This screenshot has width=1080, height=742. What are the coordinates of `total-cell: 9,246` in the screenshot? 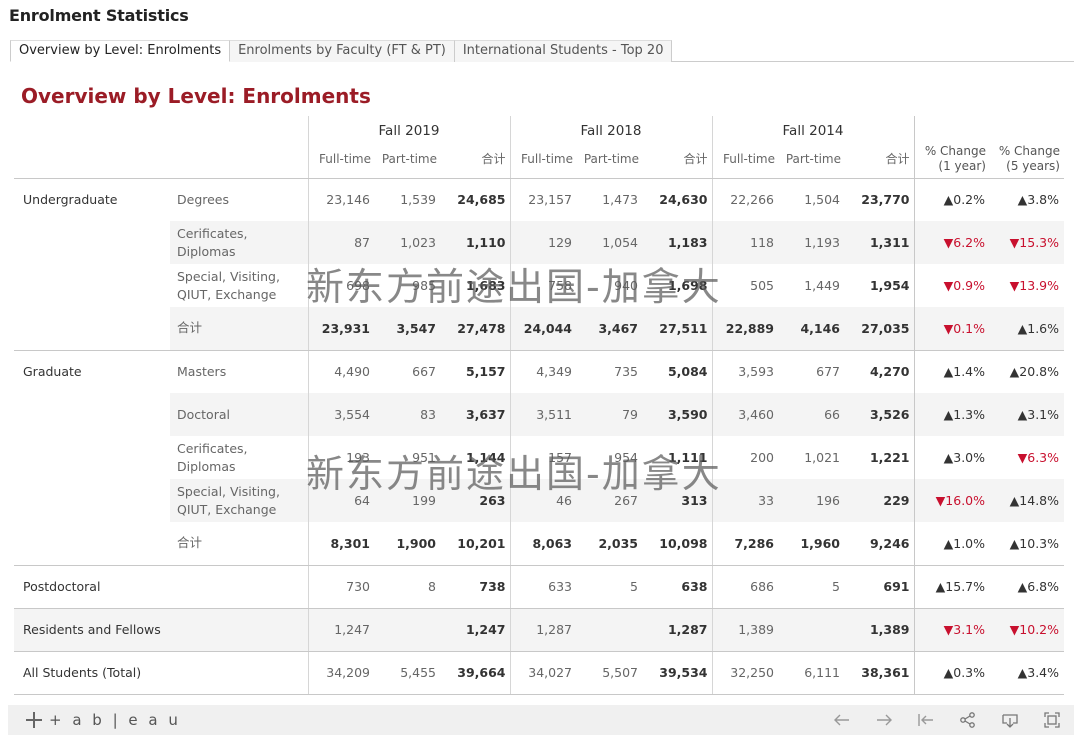 It's located at (879, 544).